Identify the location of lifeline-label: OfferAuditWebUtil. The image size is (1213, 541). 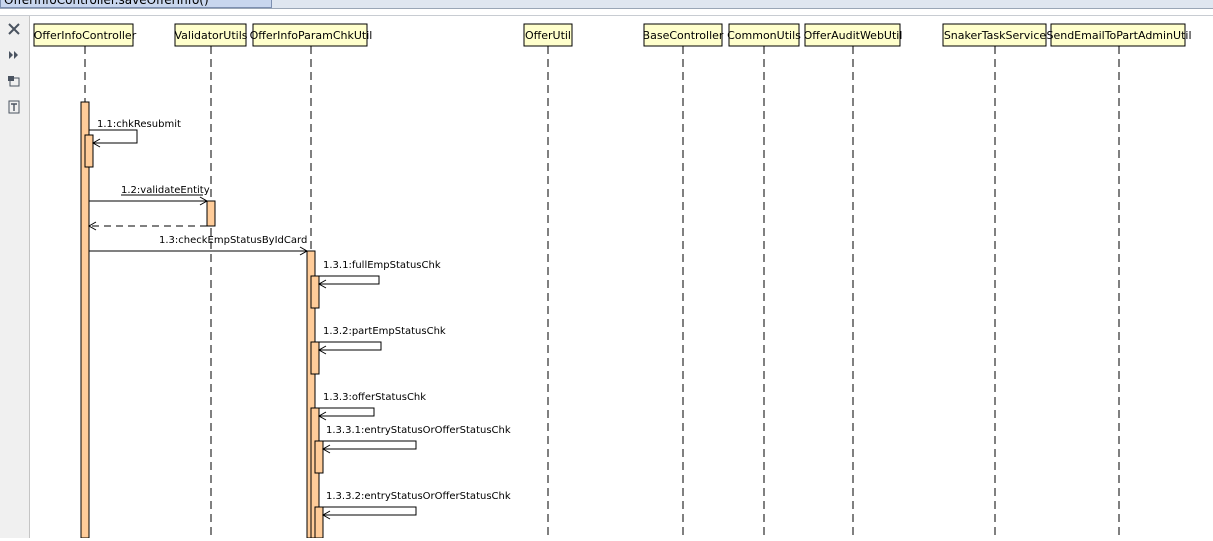
(853, 35).